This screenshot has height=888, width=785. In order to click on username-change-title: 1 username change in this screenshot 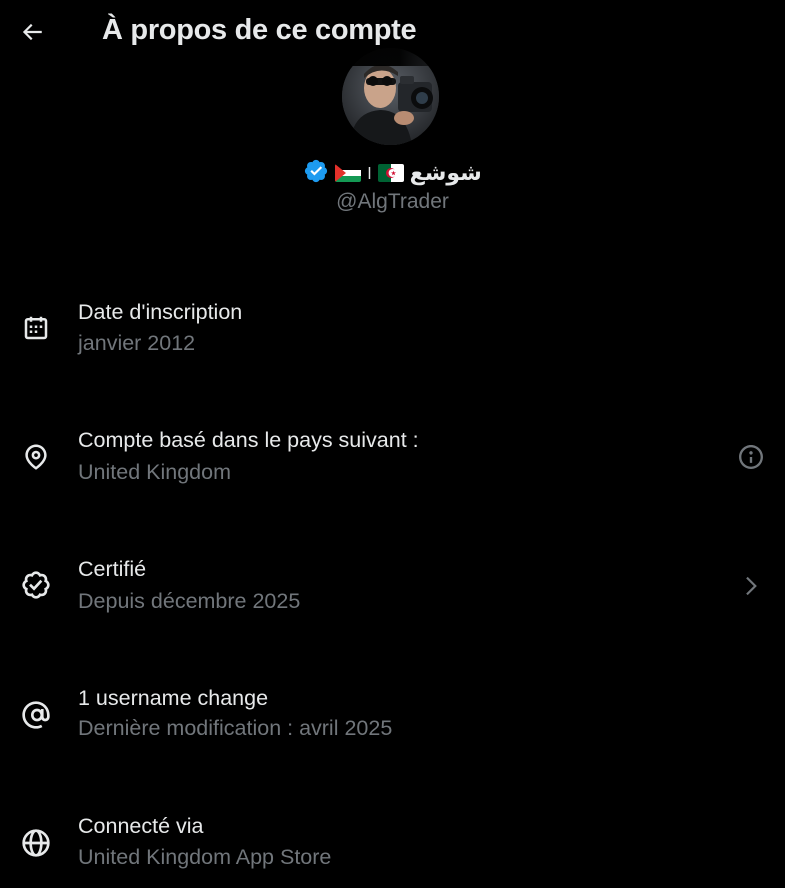, I will do `click(173, 698)`.